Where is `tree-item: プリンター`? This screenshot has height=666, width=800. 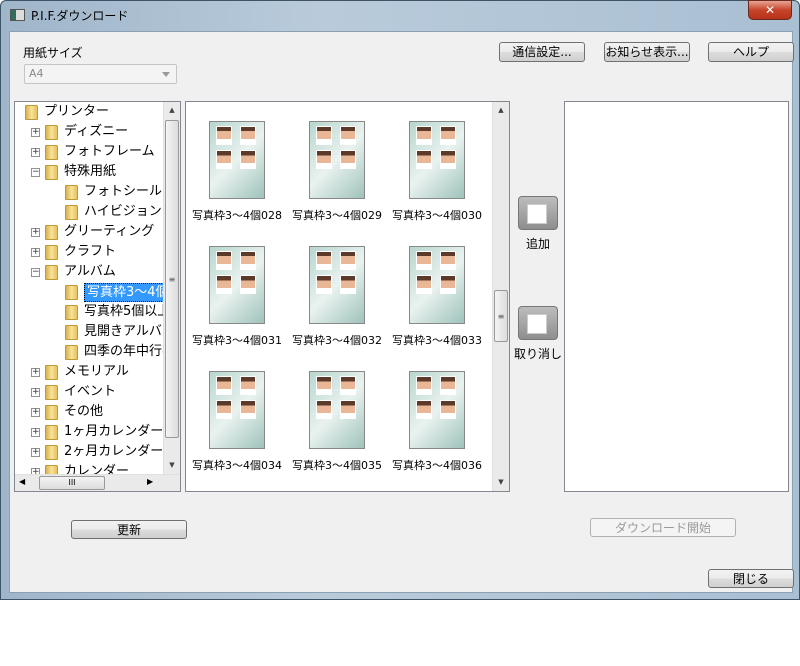
tree-item: プリンター is located at coordinates (90, 112).